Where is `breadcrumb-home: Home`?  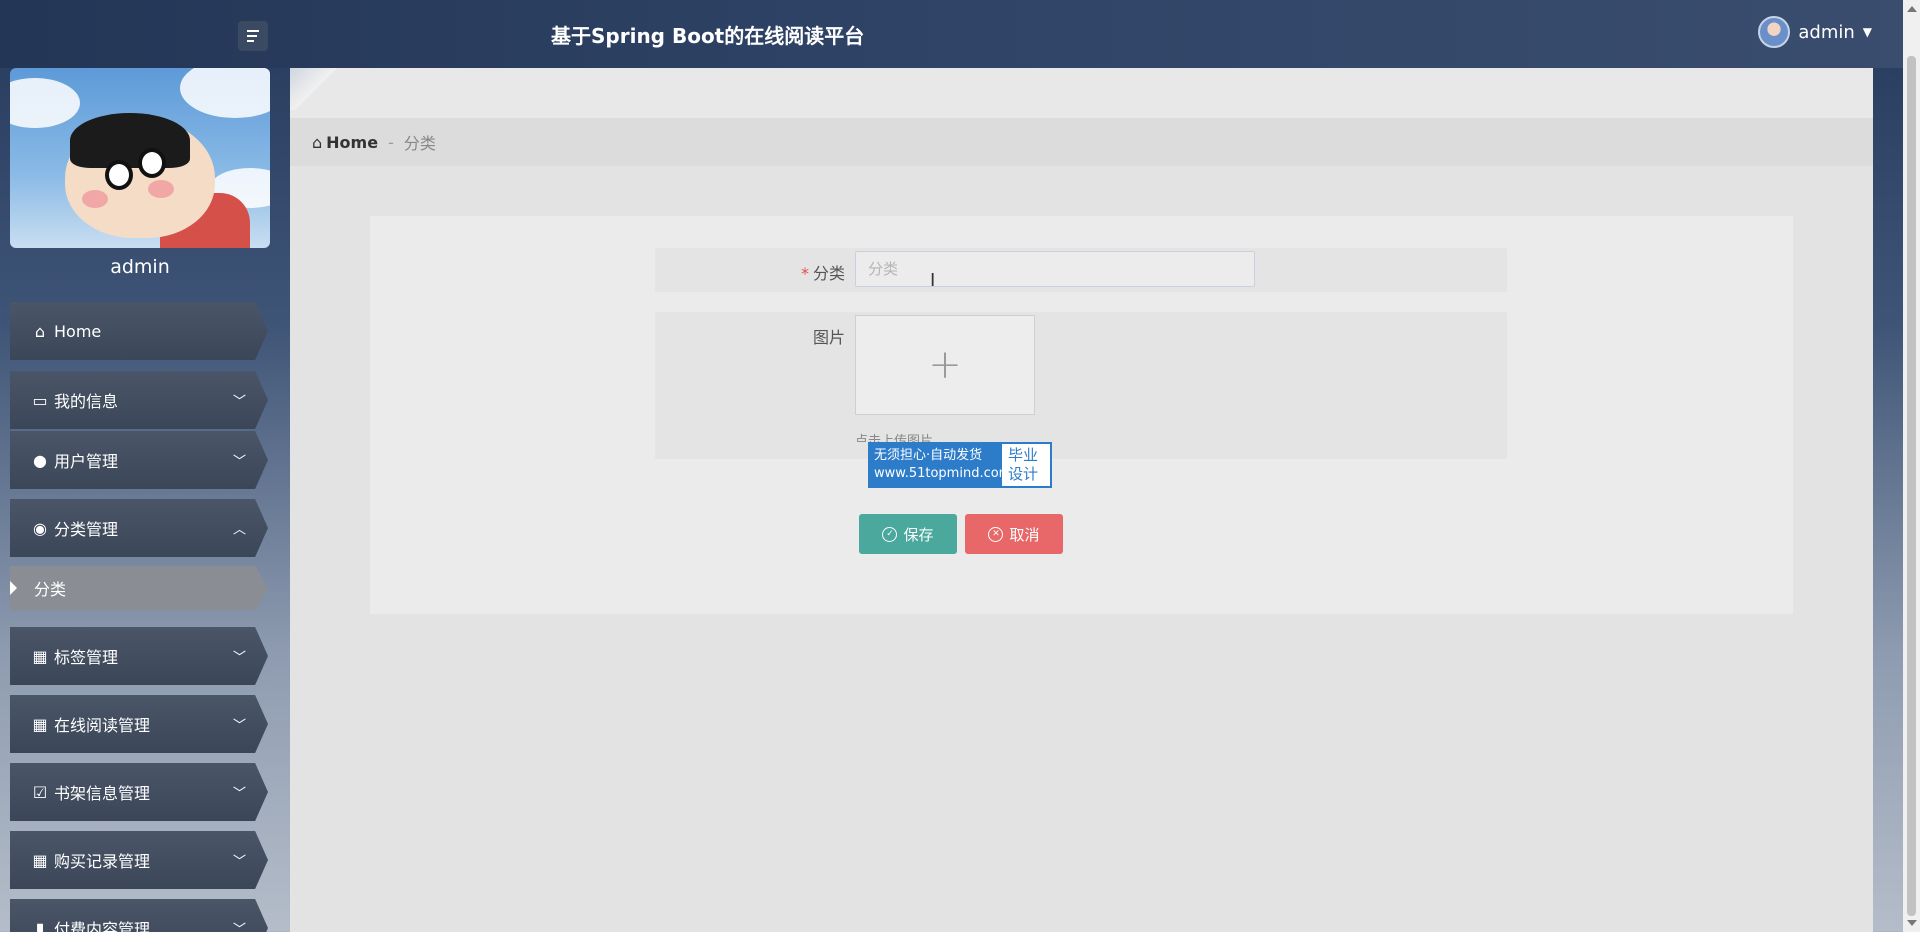 breadcrumb-home: Home is located at coordinates (352, 142).